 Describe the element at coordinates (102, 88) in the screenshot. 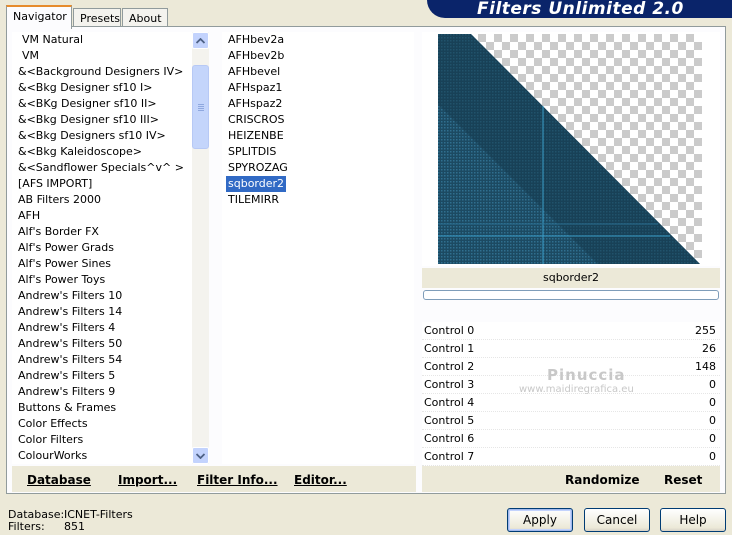

I see `category-item: &<Bkg Designer sf10 I>` at that location.